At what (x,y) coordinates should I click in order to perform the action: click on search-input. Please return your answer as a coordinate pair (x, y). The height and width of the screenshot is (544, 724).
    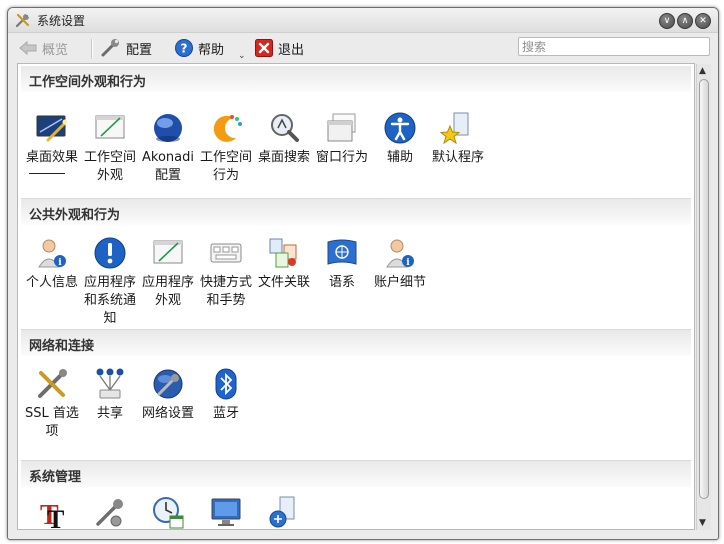
    Looking at the image, I should click on (614, 46).